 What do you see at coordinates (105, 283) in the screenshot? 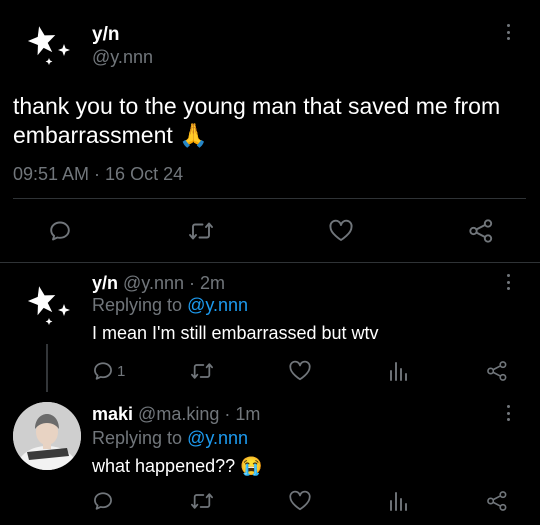
I see `reply1-display-name: y/n` at bounding box center [105, 283].